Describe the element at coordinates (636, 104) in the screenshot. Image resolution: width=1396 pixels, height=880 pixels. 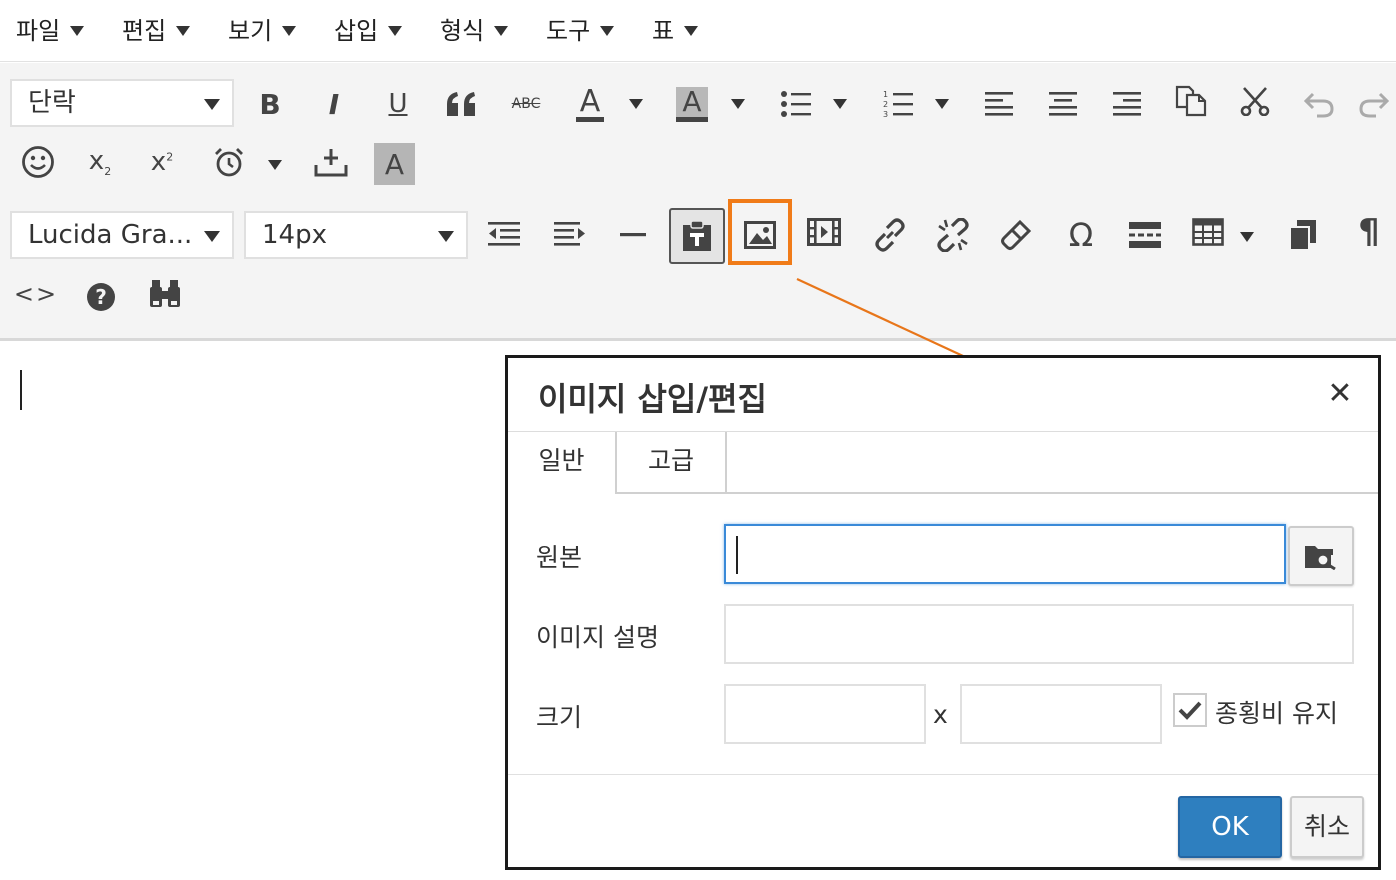
I see `text-color-dropdown` at that location.